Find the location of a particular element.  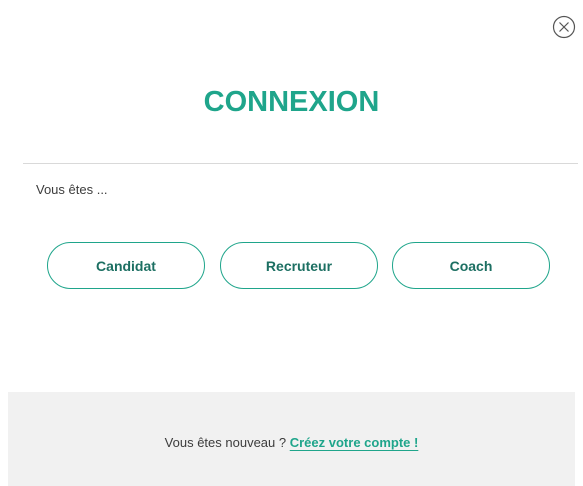

footer-text: Vous êtes nouveau ? is located at coordinates (225, 442).